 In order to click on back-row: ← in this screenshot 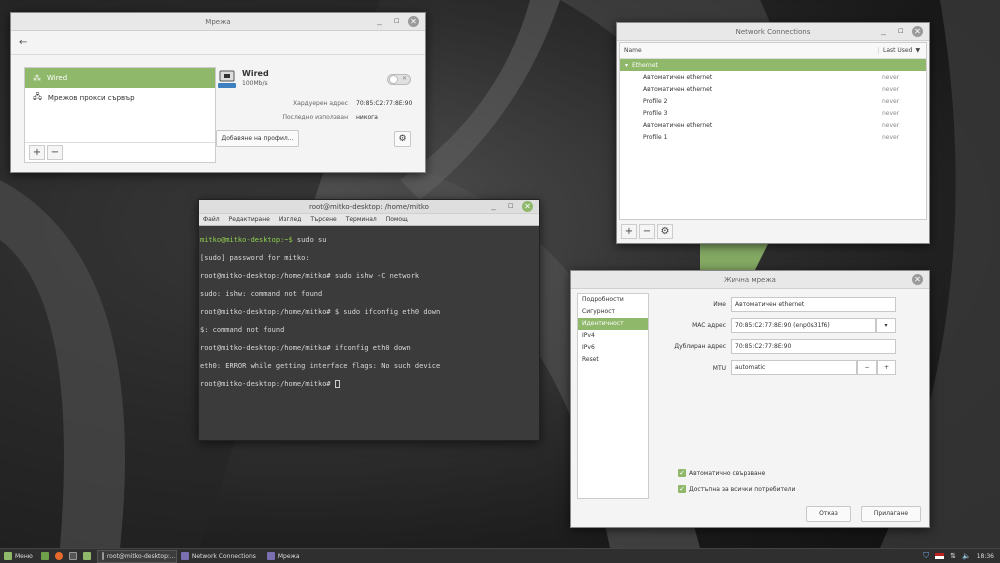, I will do `click(218, 43)`.